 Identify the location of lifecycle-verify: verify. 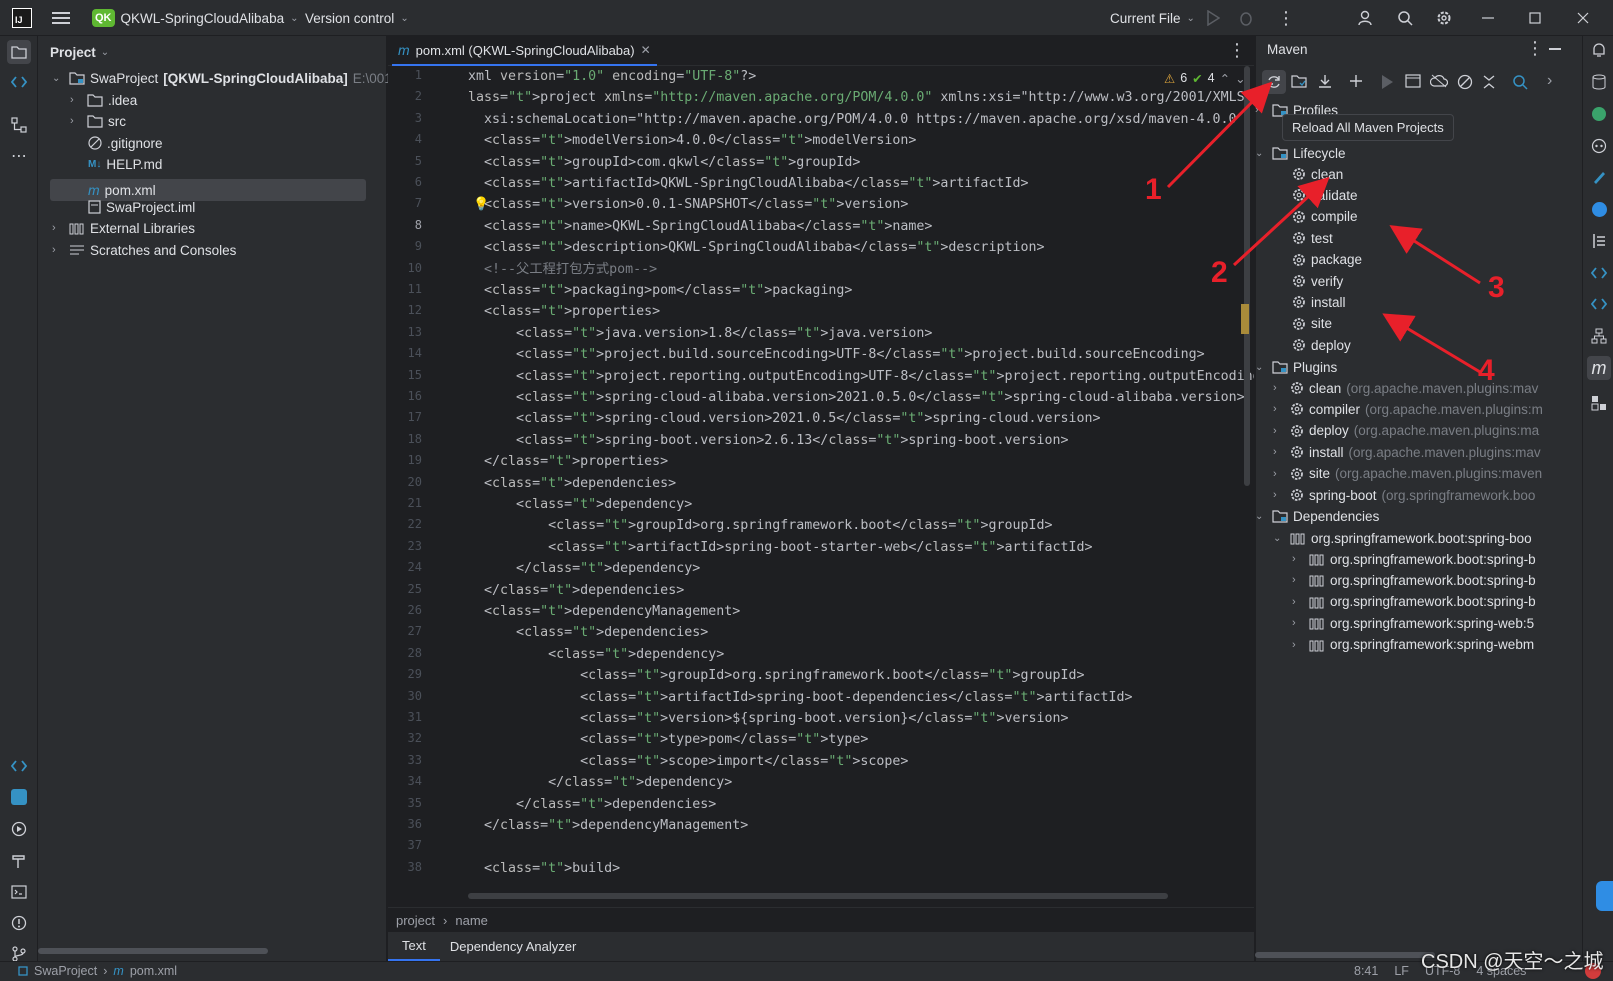
(1437, 281).